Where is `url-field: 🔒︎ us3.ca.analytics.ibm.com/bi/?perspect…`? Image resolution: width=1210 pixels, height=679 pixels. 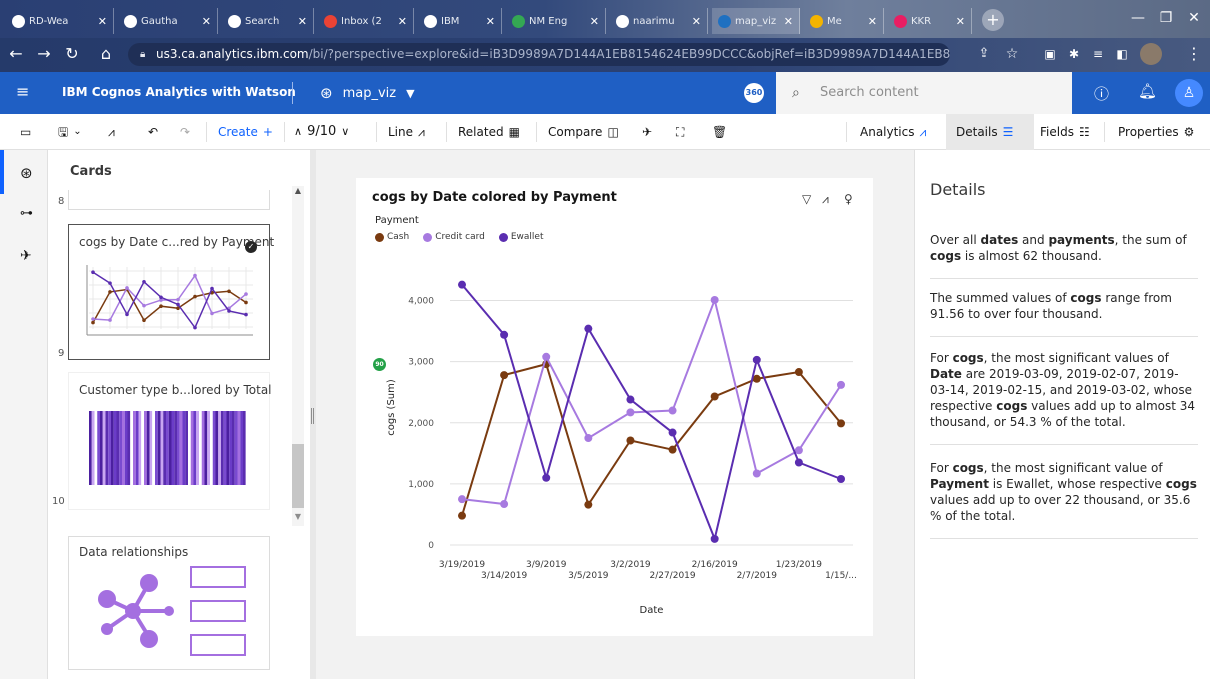
url-field: 🔒︎ us3.ca.analytics.ibm.com/bi/?perspect… is located at coordinates (539, 54).